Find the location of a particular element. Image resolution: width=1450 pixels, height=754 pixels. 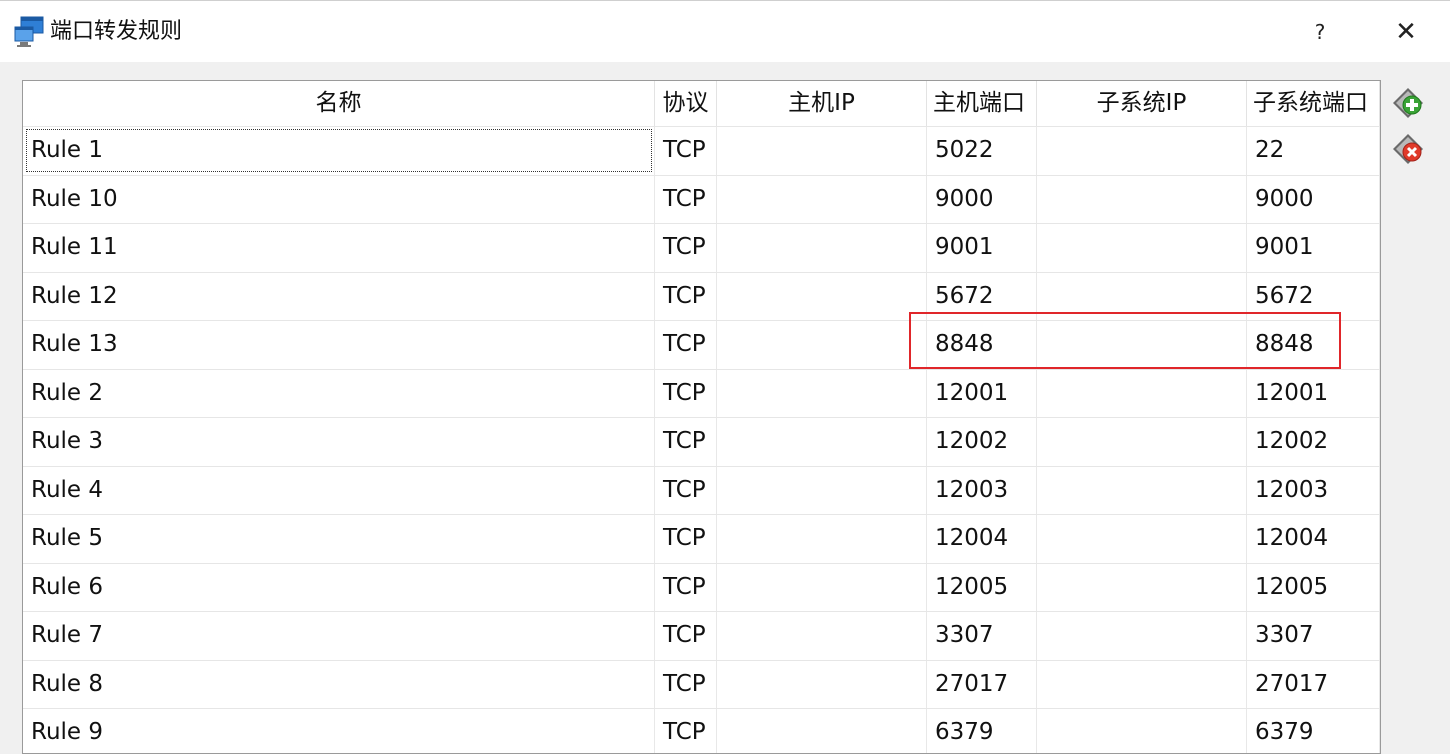

cell-name: Rule 5 is located at coordinates (339, 539).